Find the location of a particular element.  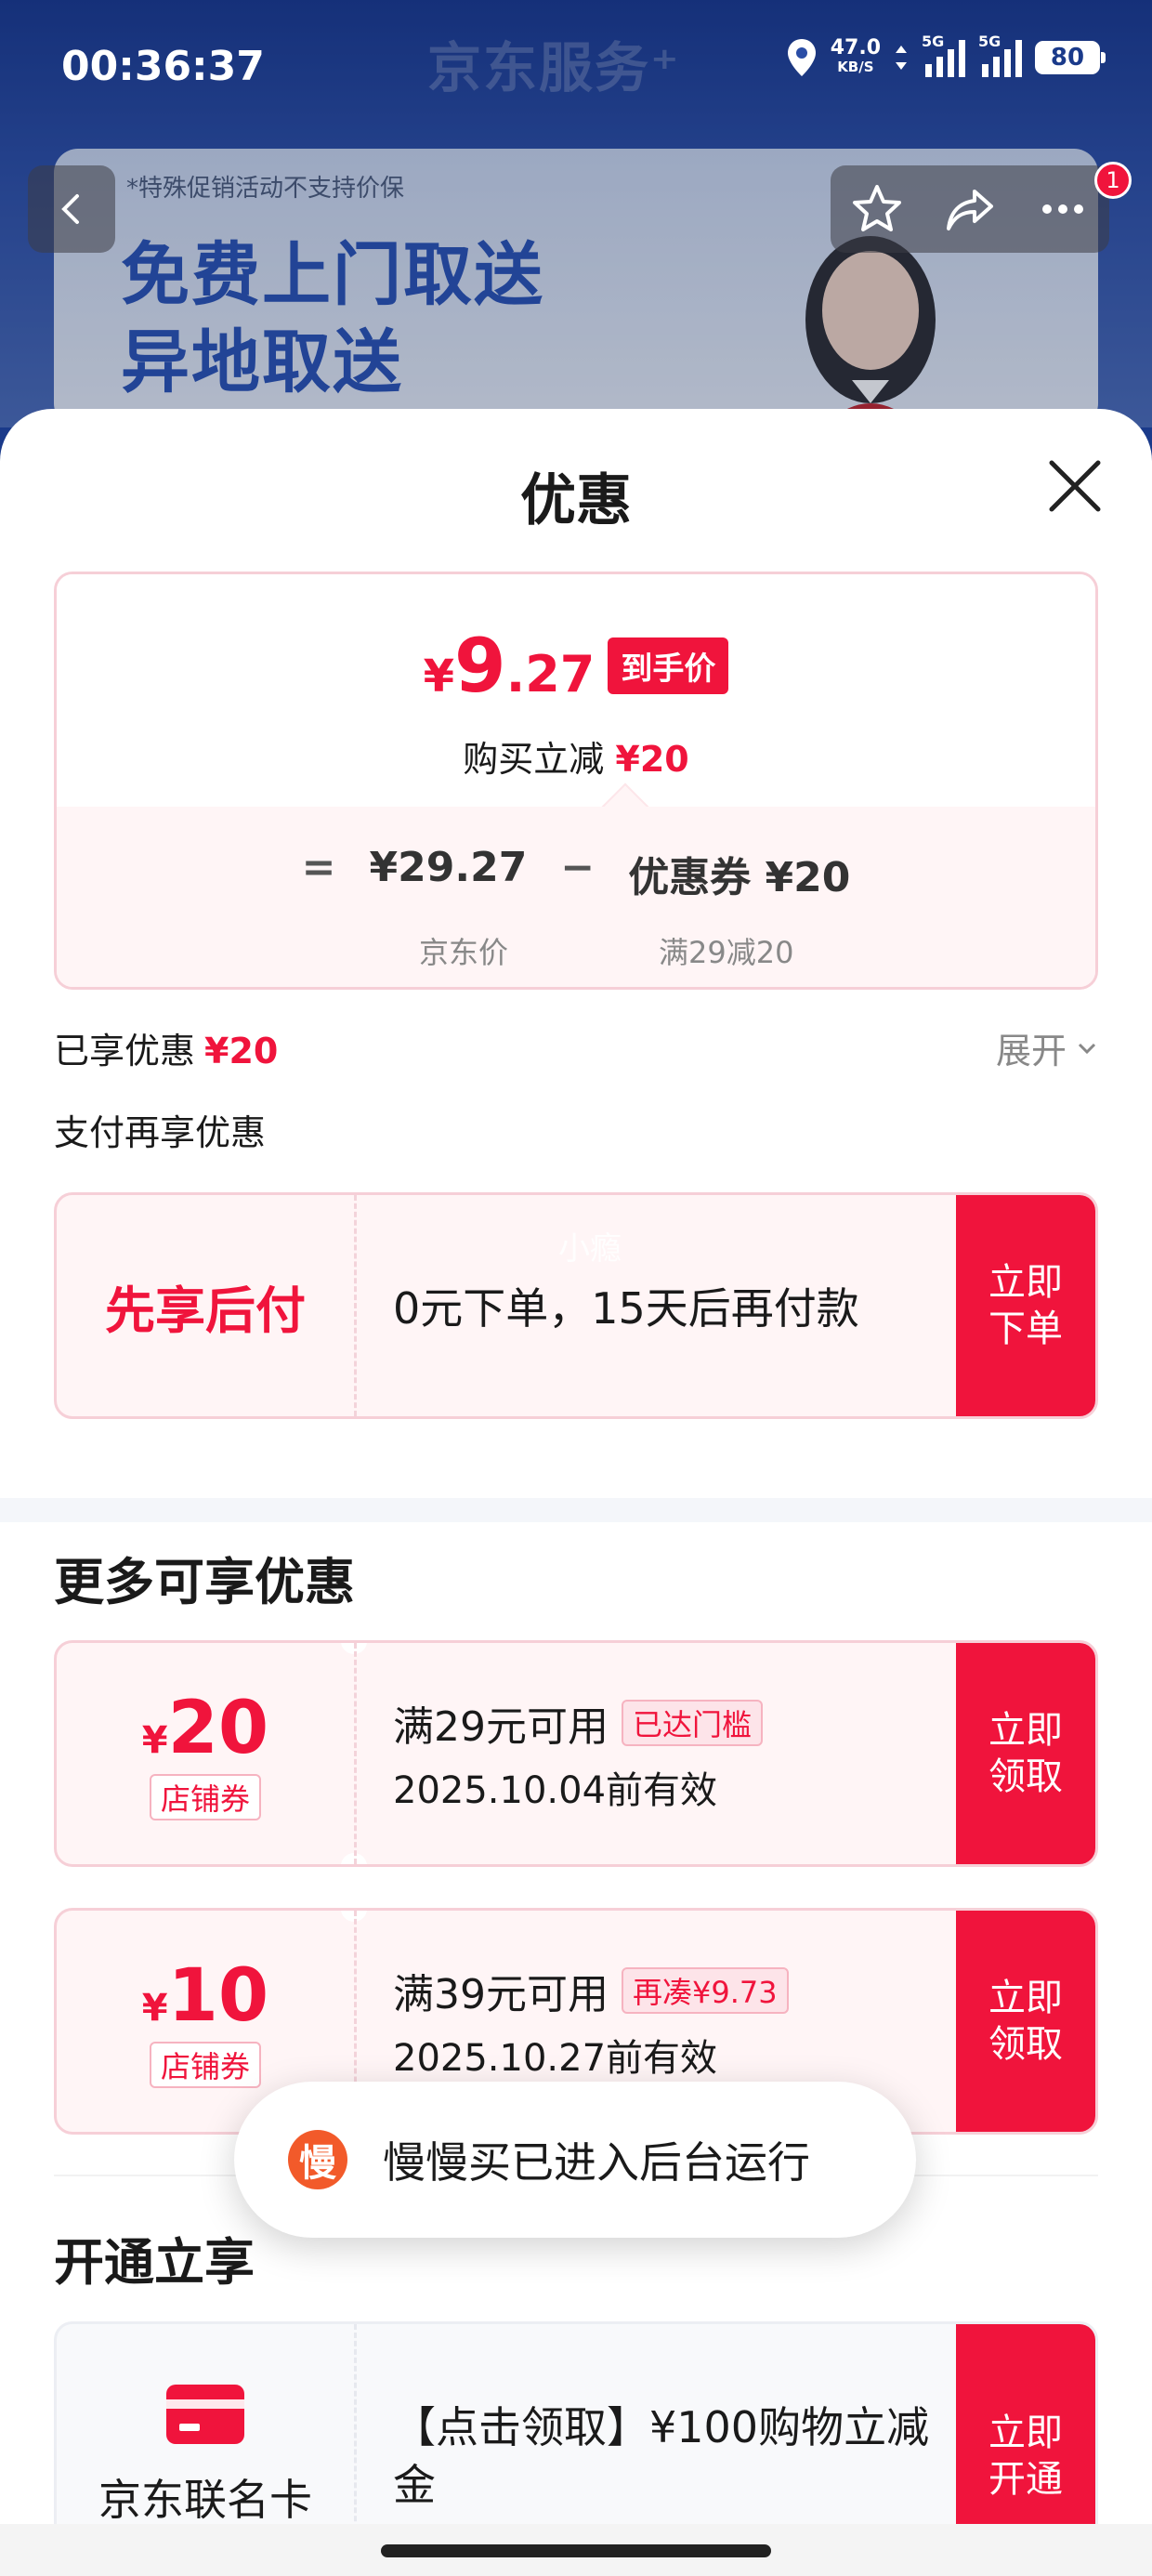

share-icon is located at coordinates (970, 209).